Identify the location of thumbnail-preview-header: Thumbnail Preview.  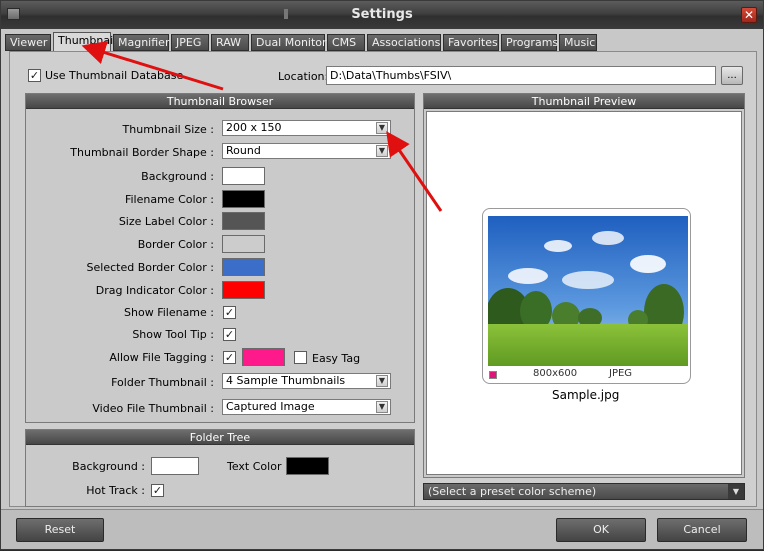
(584, 101).